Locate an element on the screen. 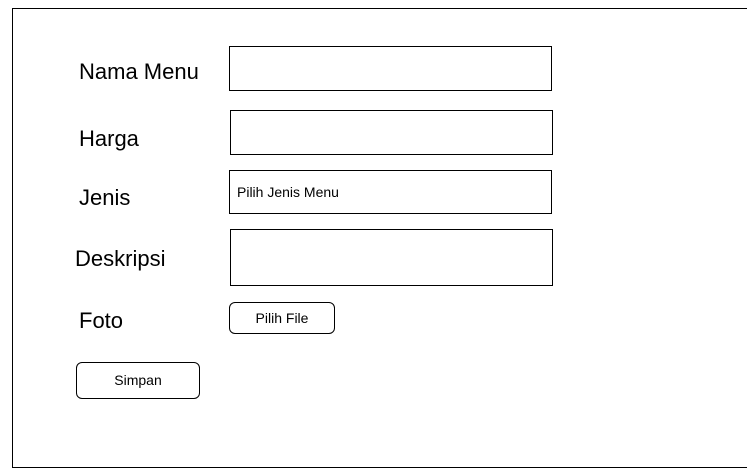 This screenshot has height=468, width=747. jenis-select: Pilih Jenis Menu is located at coordinates (390, 192).